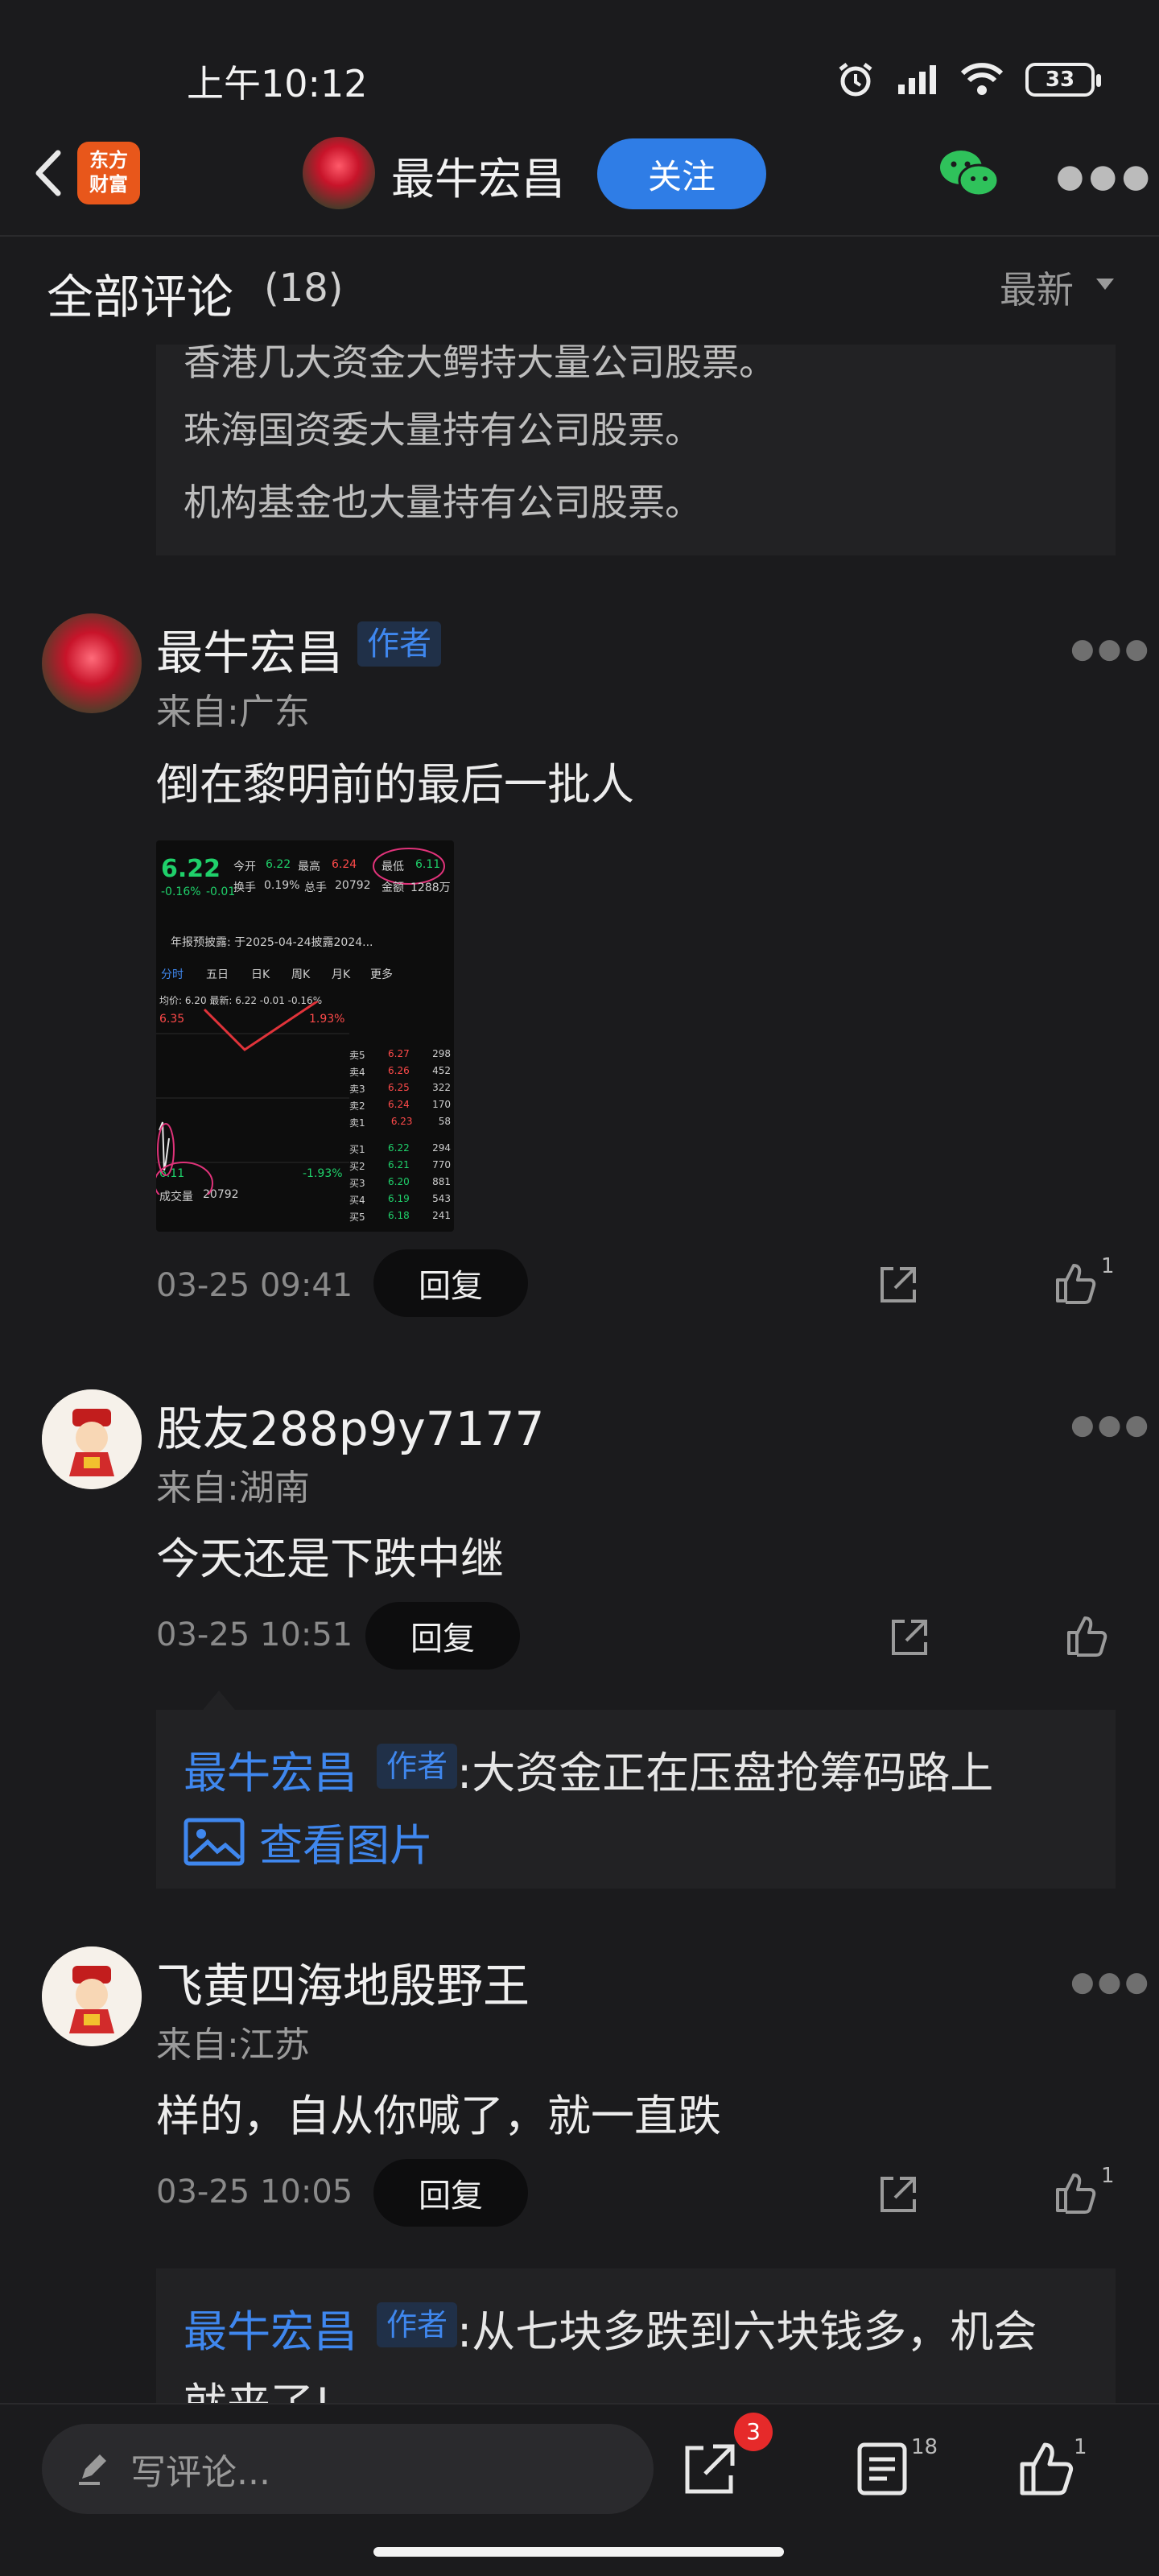 The width and height of the screenshot is (1159, 2576). What do you see at coordinates (252, 1098) in the screenshot?
I see `stock-intraday-chart` at bounding box center [252, 1098].